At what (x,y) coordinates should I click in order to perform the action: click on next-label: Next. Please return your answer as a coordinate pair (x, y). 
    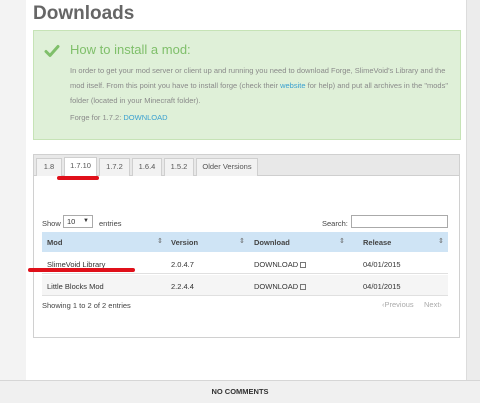
    Looking at the image, I should click on (432, 304).